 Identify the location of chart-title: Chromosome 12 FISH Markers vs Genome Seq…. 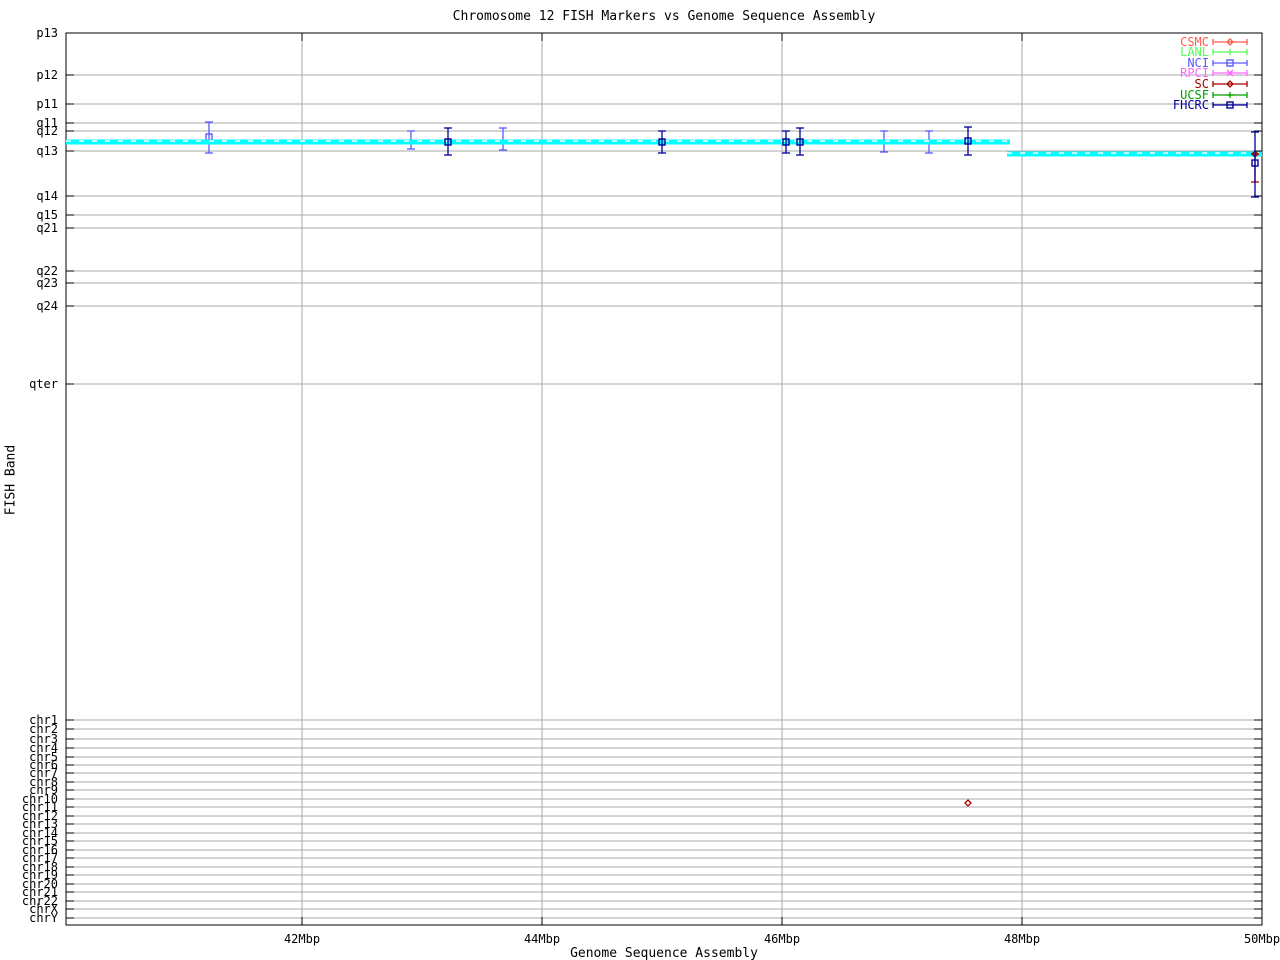
(664, 16).